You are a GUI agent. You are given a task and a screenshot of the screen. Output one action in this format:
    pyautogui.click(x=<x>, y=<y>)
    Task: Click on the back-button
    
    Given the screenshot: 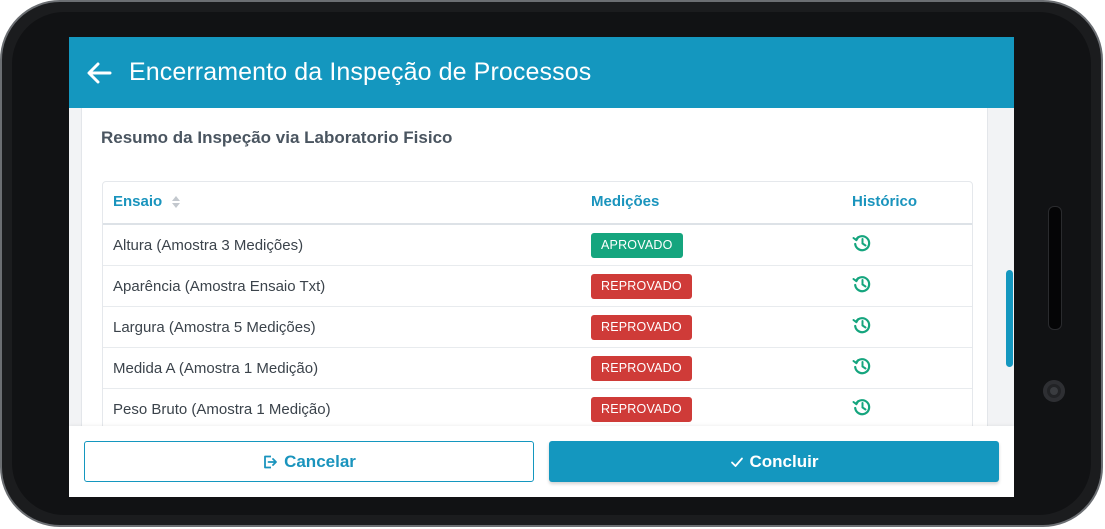 What is the action you would take?
    pyautogui.click(x=99, y=72)
    